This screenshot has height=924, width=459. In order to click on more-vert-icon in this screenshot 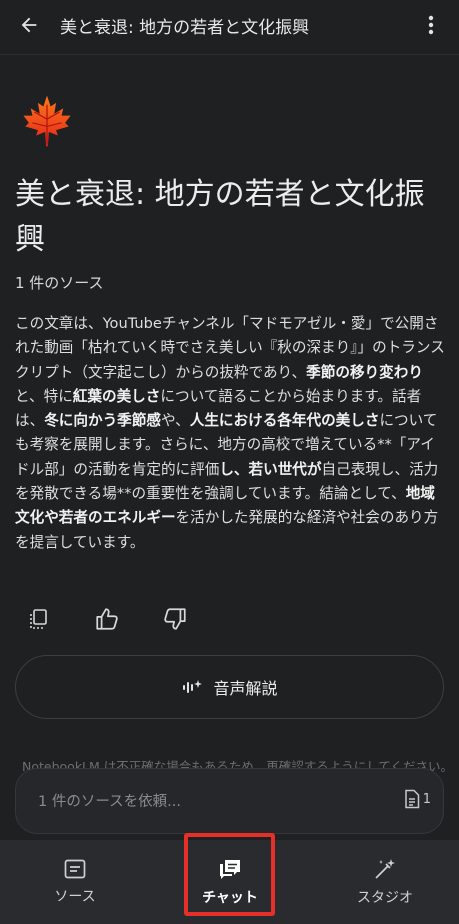, I will do `click(431, 25)`.